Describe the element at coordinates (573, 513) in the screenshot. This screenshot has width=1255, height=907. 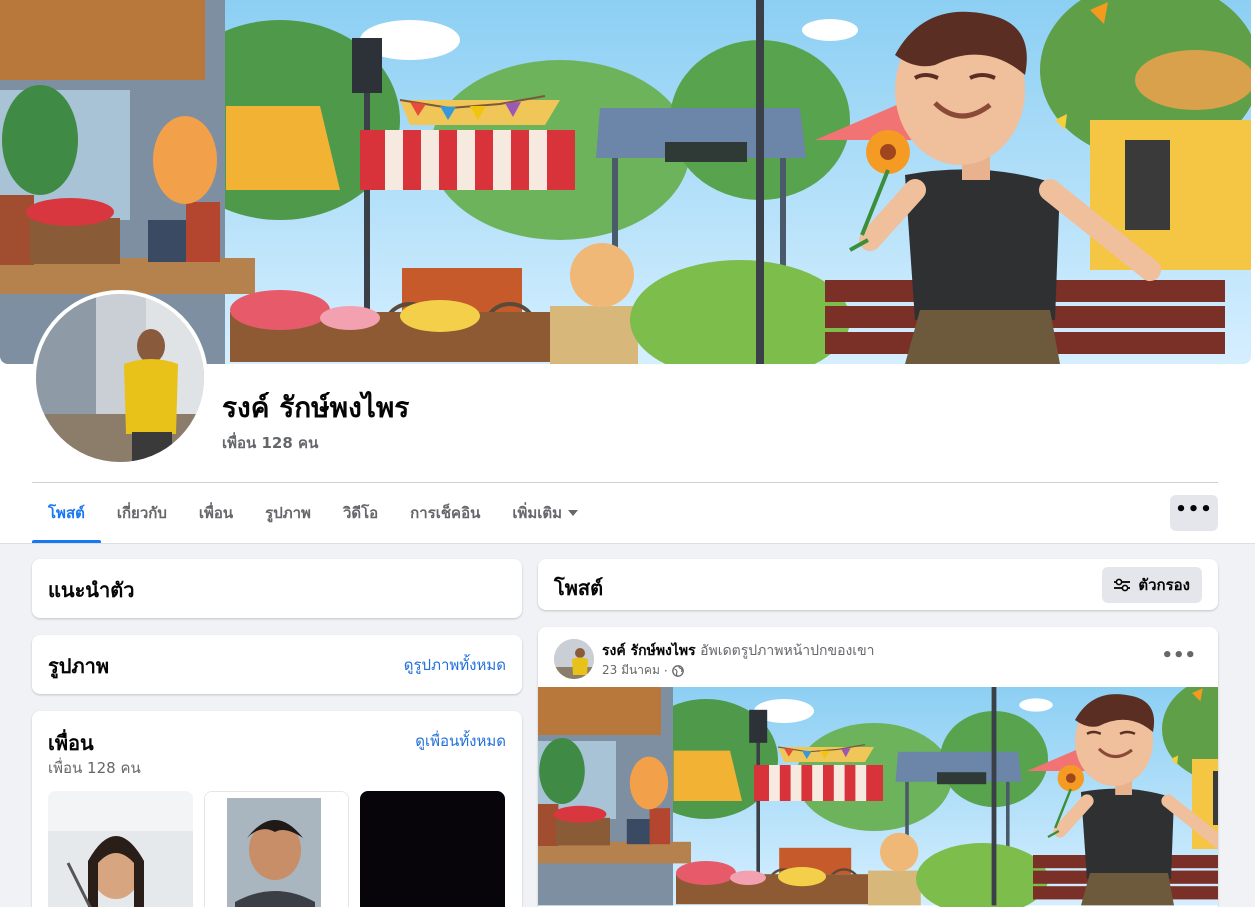
I see `caret-down-icon` at that location.